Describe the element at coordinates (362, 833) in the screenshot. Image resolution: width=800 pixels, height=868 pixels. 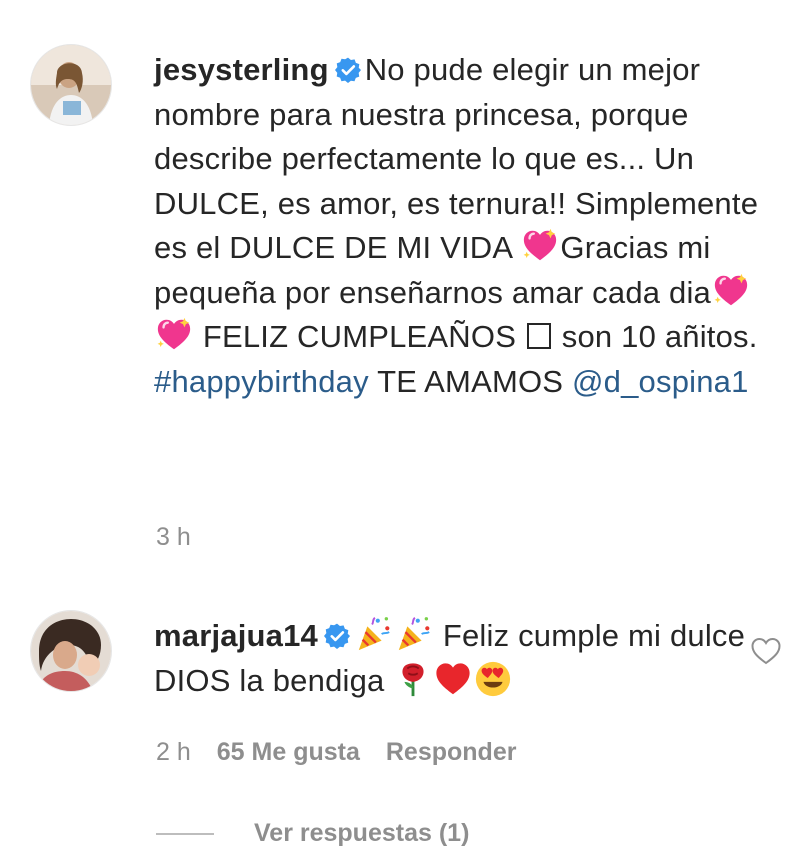
I see `view-replies-label: Ver respuestas (1)` at that location.